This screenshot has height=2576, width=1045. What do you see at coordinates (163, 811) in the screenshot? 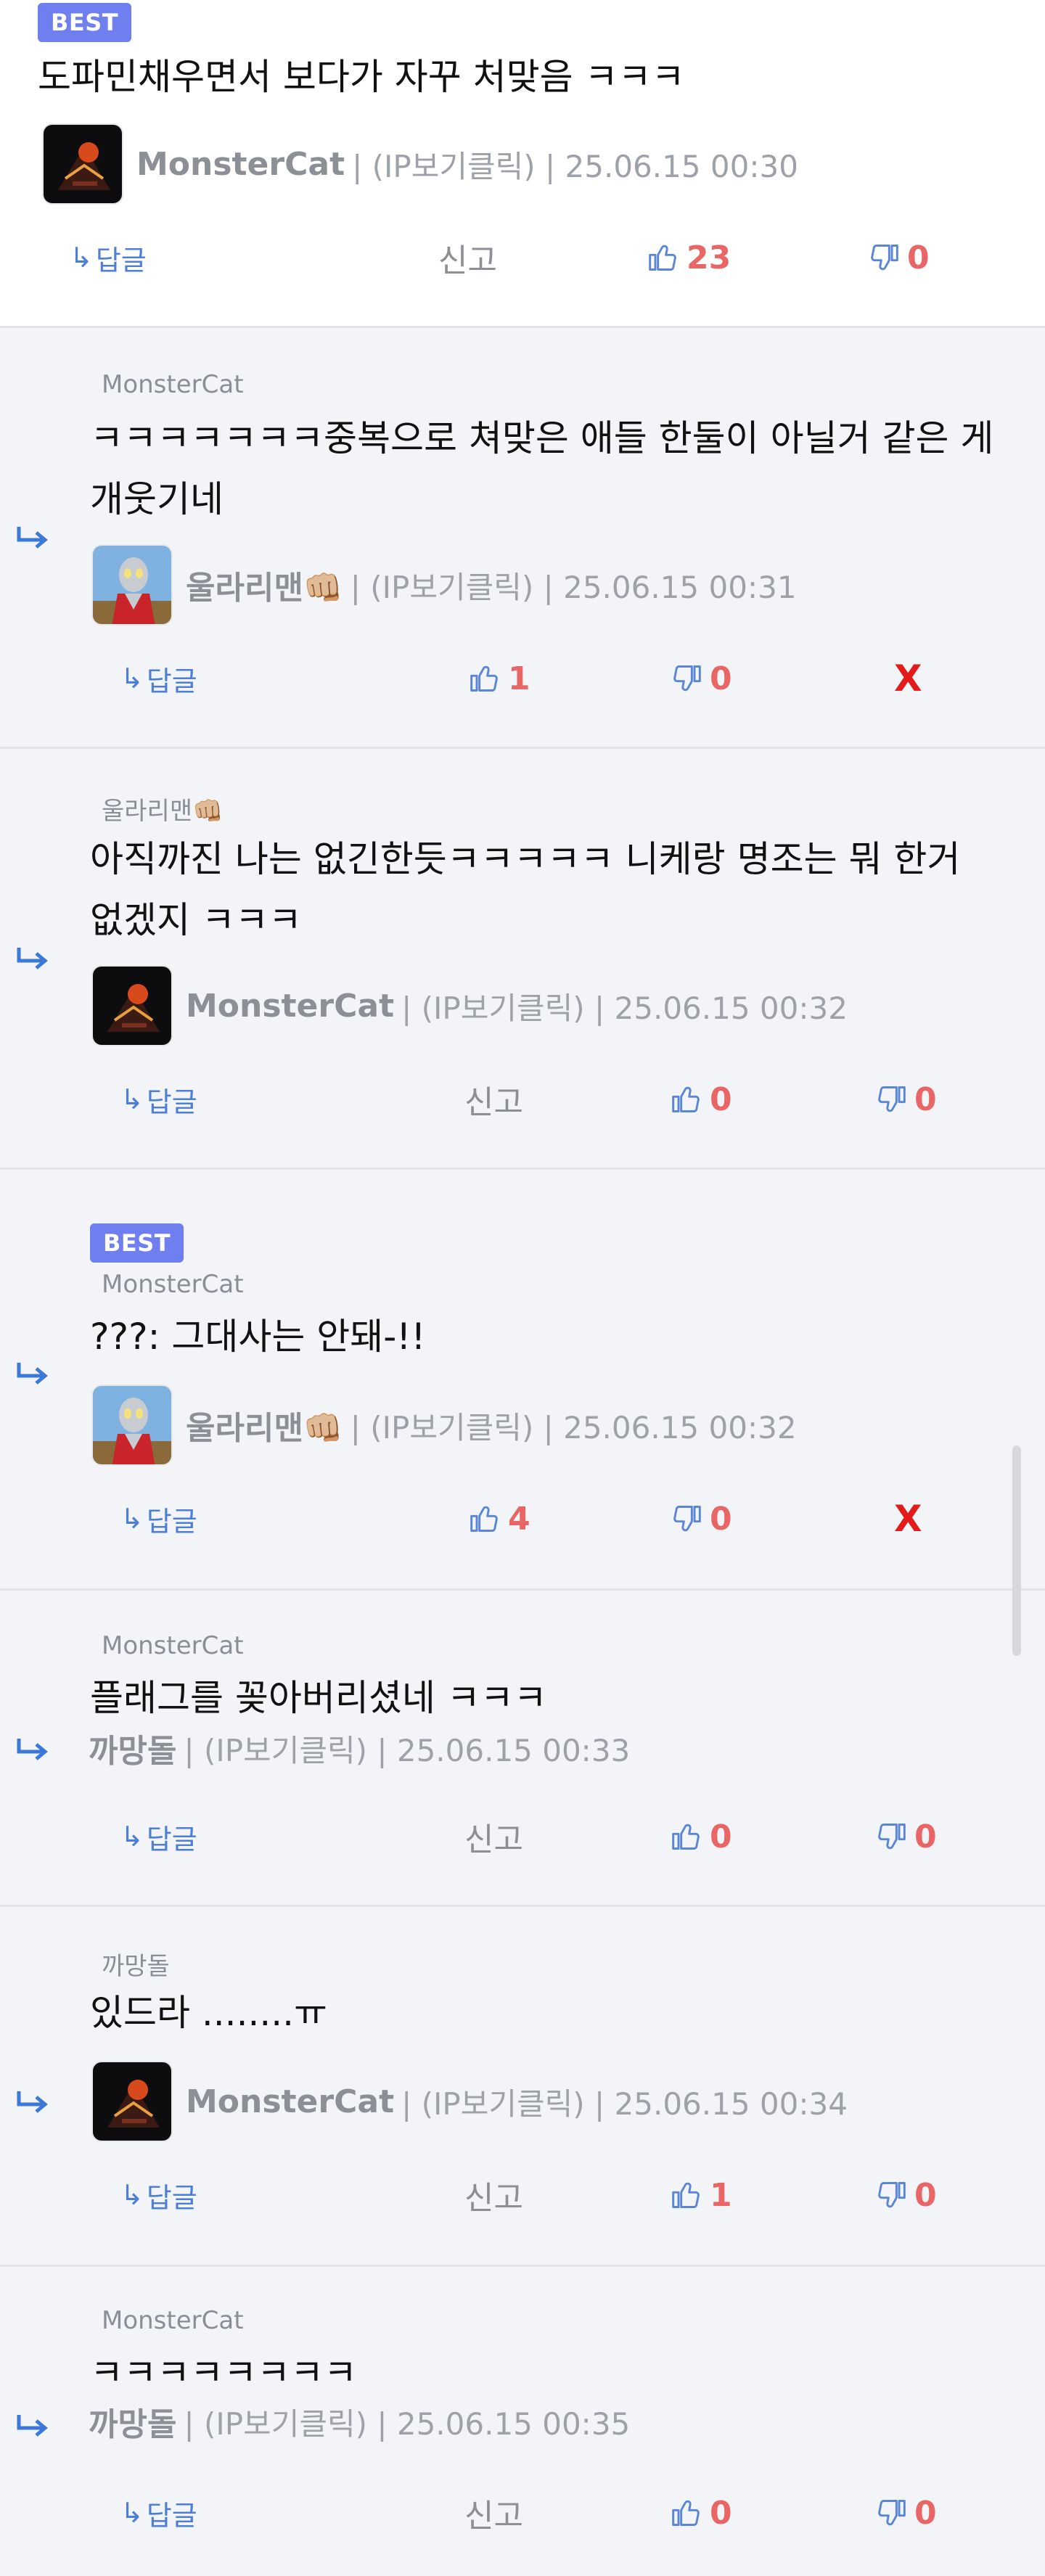
I see `parent-author: 울라리맨👊🏼` at bounding box center [163, 811].